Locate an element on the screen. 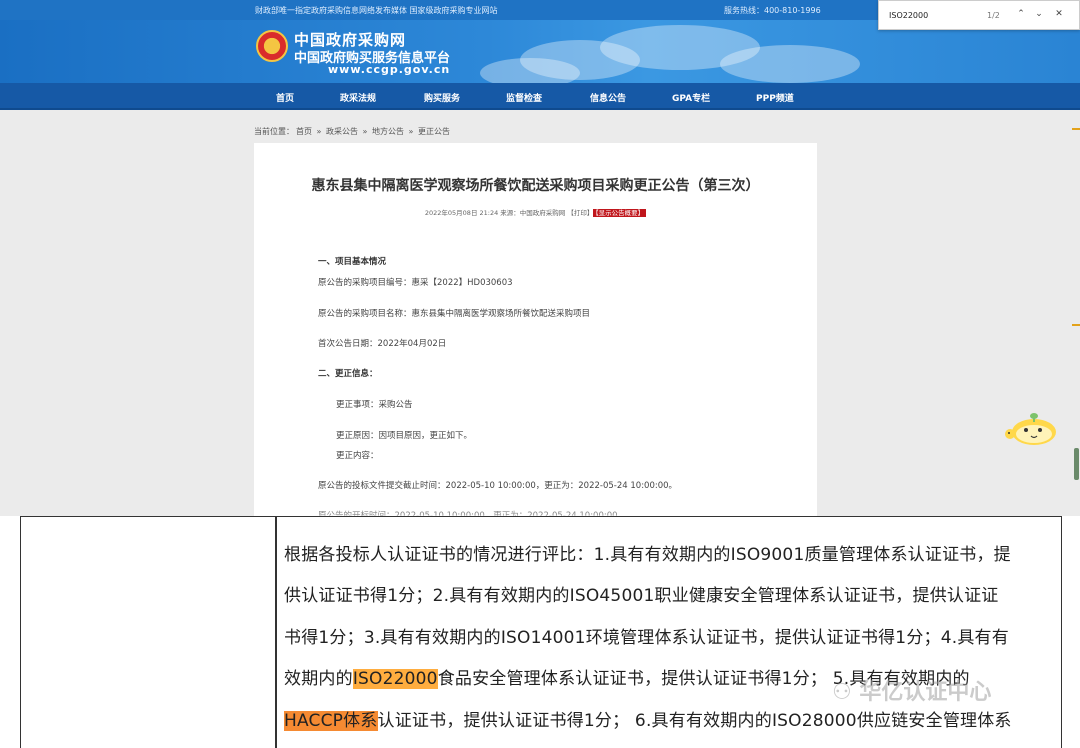 The width and height of the screenshot is (1080, 748). section-heading: 一、项目基本情况 is located at coordinates (352, 262).